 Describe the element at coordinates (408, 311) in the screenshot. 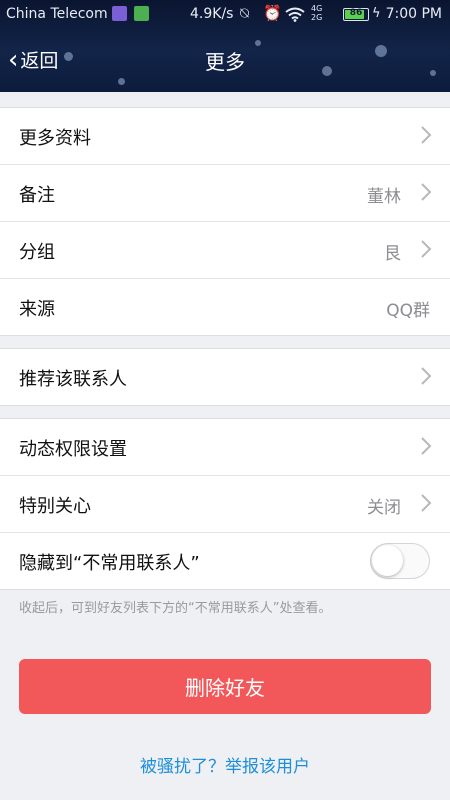

I see `source-value: QQ群` at that location.